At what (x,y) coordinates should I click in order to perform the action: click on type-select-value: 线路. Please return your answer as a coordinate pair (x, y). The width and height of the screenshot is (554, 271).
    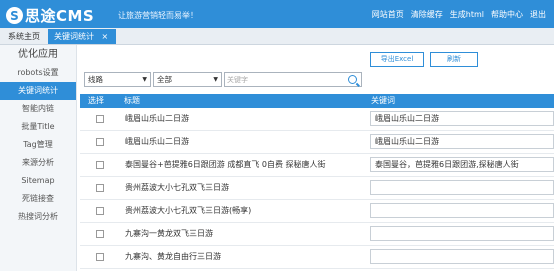
    Looking at the image, I should click on (95, 79).